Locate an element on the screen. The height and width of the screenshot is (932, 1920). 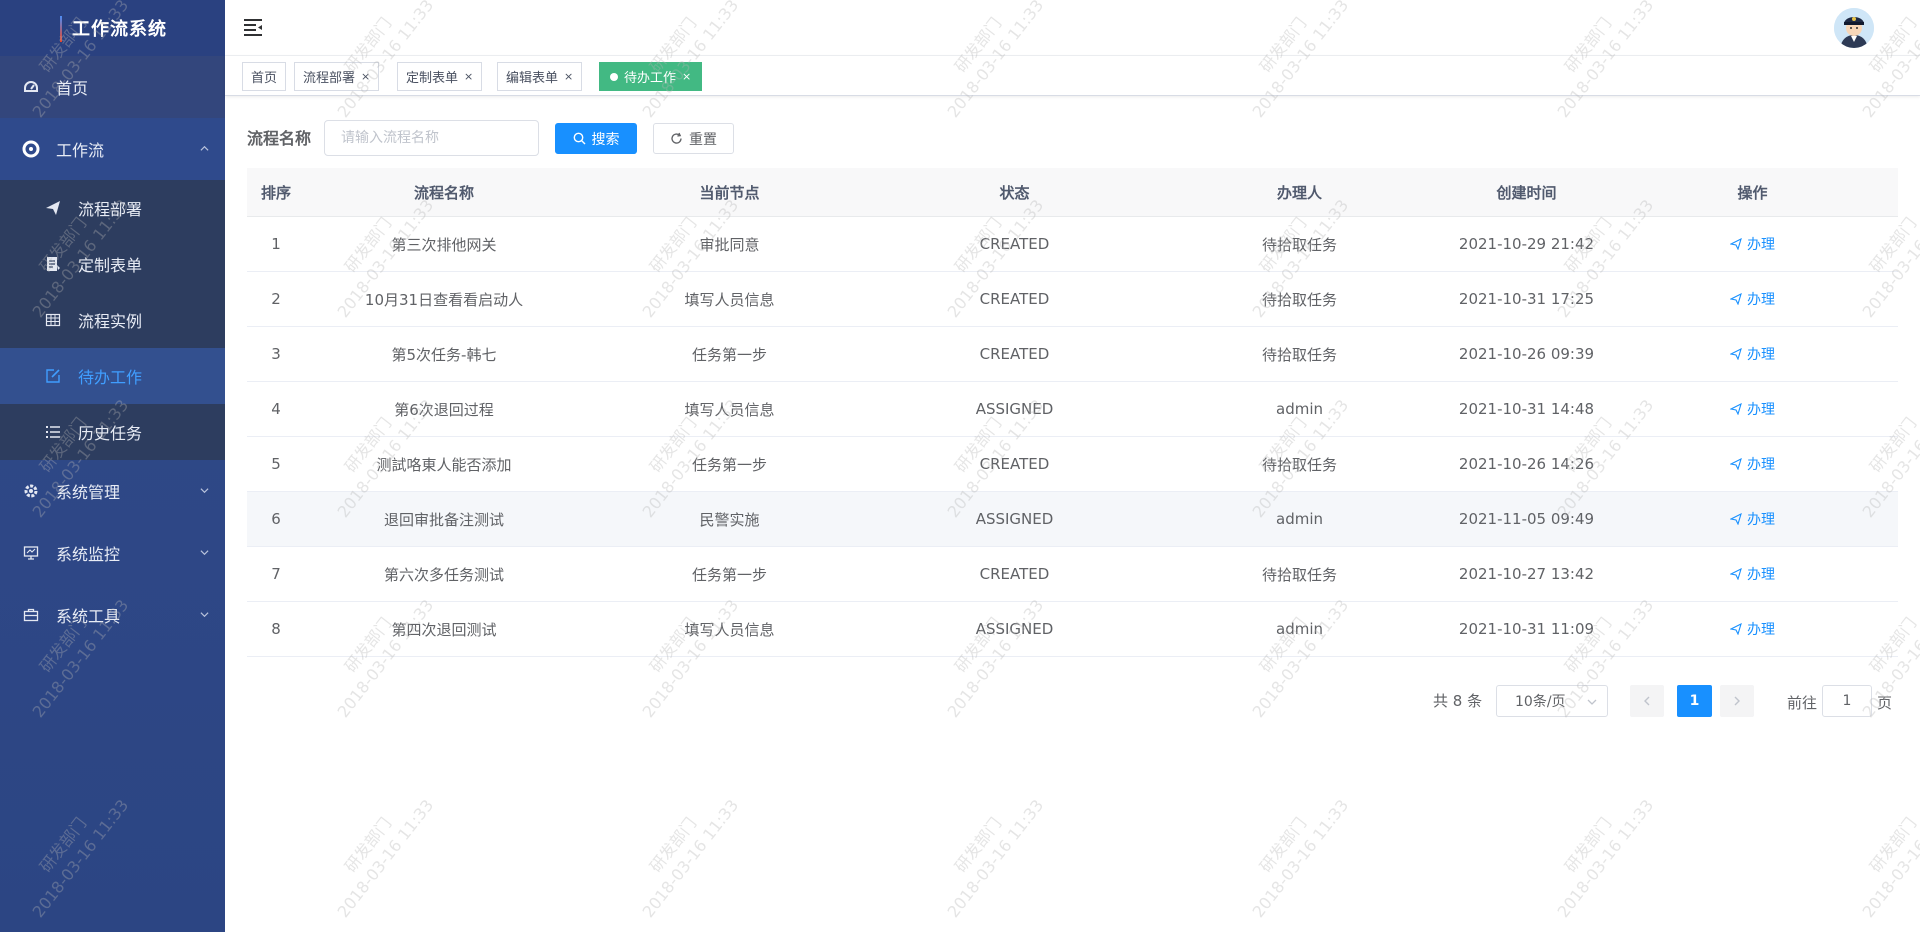
sidebar-item-label: 定制表单 is located at coordinates (110, 265).